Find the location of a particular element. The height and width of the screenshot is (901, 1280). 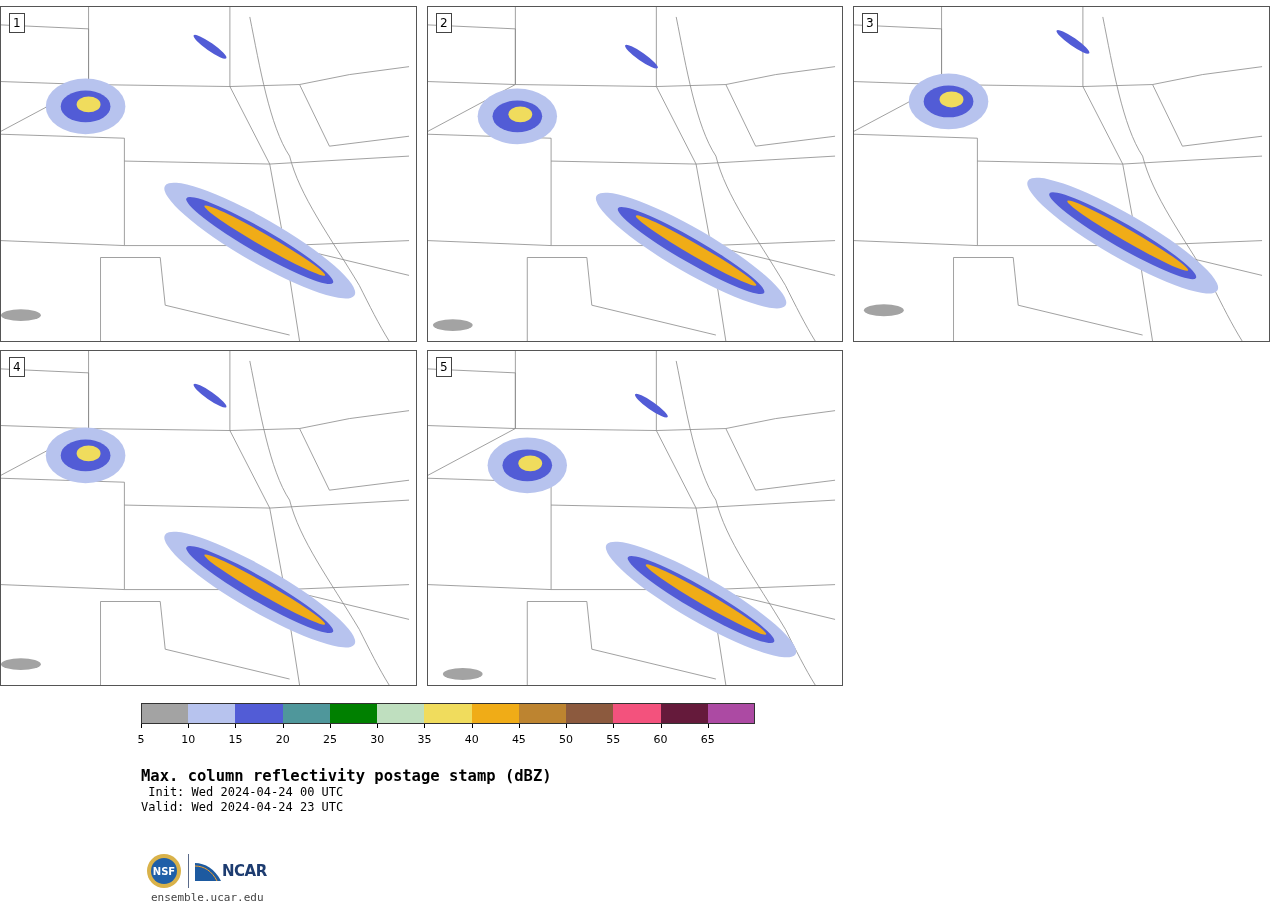

tick-label: 35 is located at coordinates (424, 739).